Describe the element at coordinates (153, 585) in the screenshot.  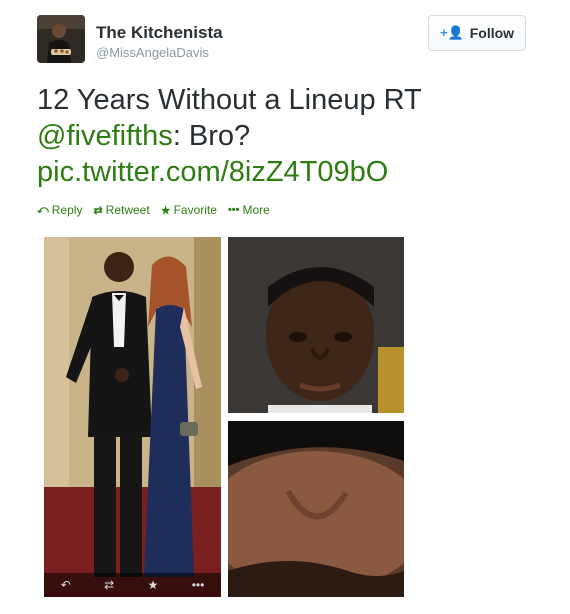
I see `photo-favorite-icon: ★` at that location.